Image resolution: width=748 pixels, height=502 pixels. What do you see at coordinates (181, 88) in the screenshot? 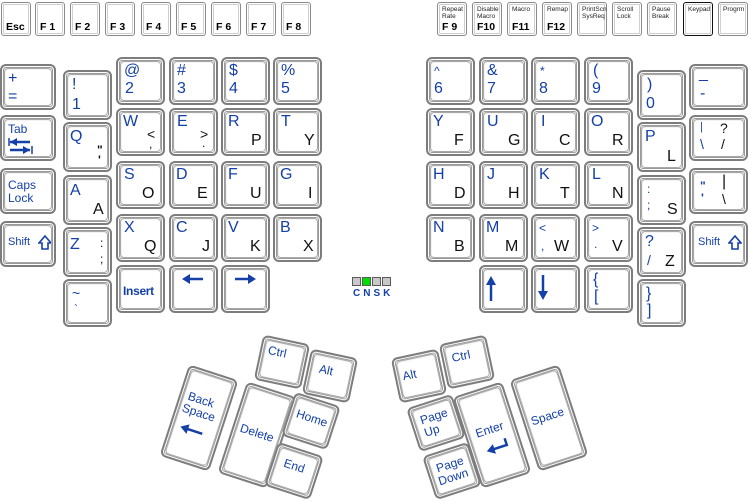
I see `key-bottom-legend: 3` at bounding box center [181, 88].